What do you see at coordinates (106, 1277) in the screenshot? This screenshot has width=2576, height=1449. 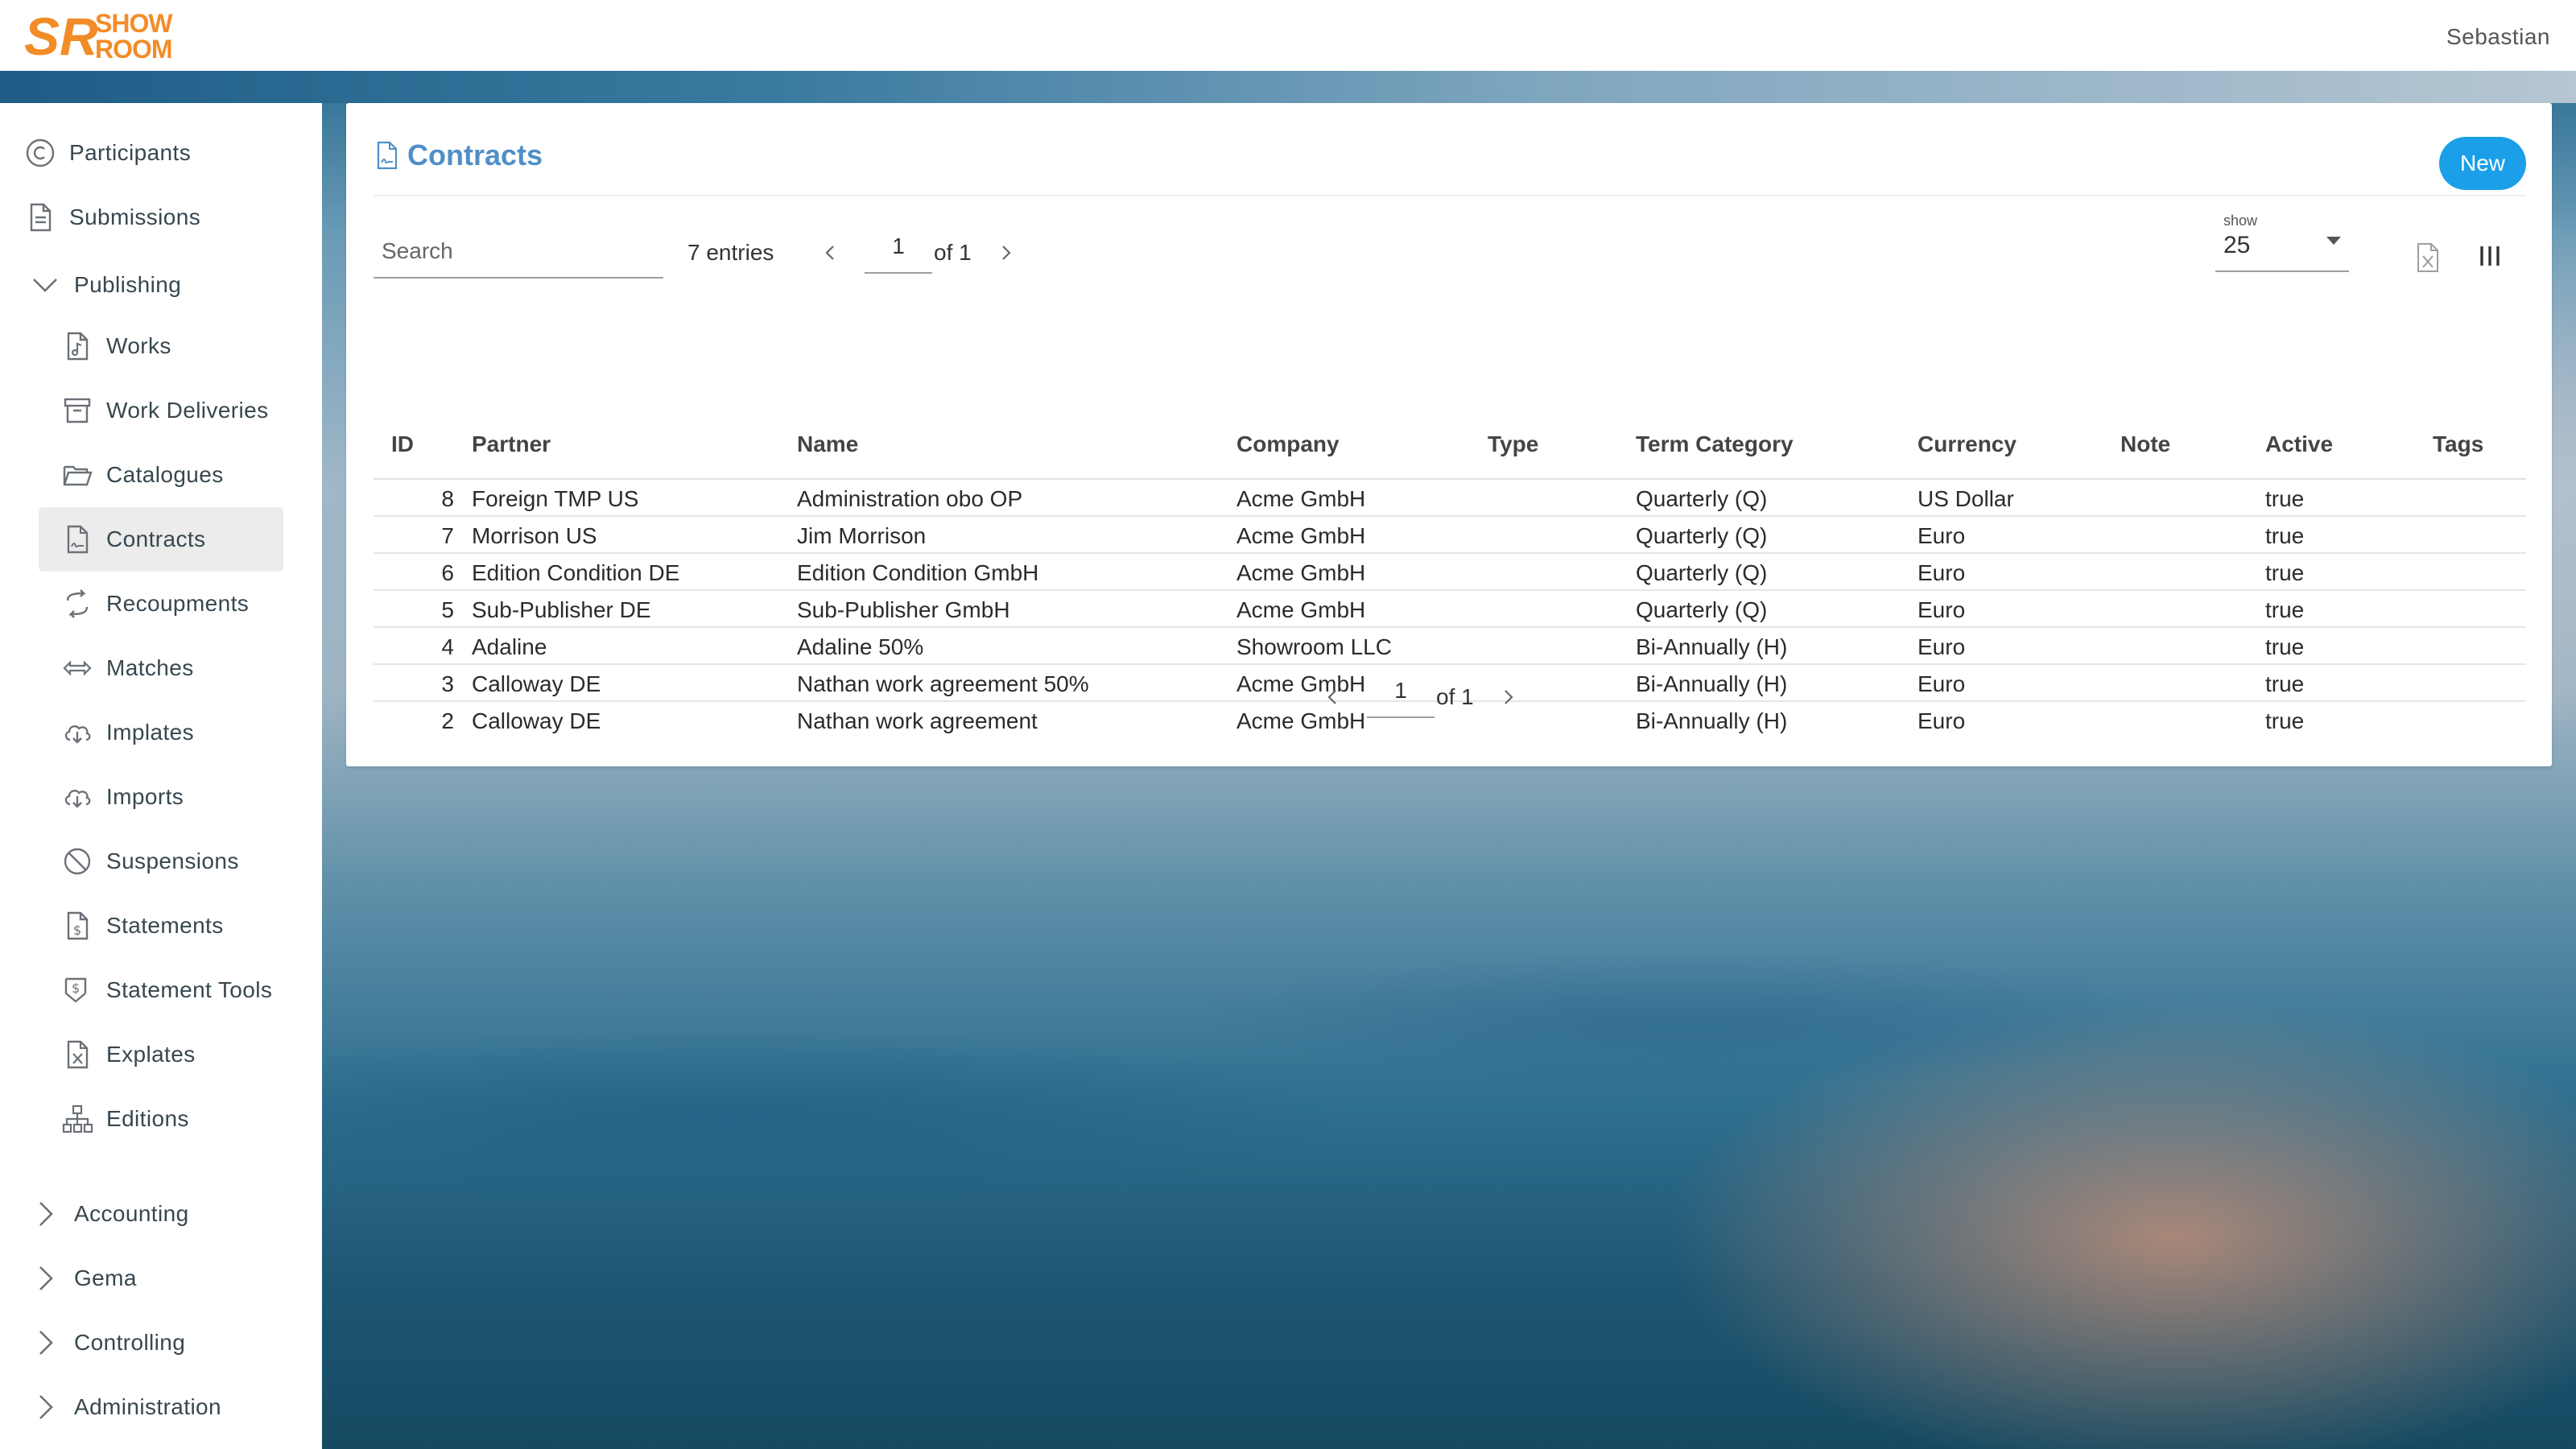 I see `sidebar-item-label: Gema` at bounding box center [106, 1277].